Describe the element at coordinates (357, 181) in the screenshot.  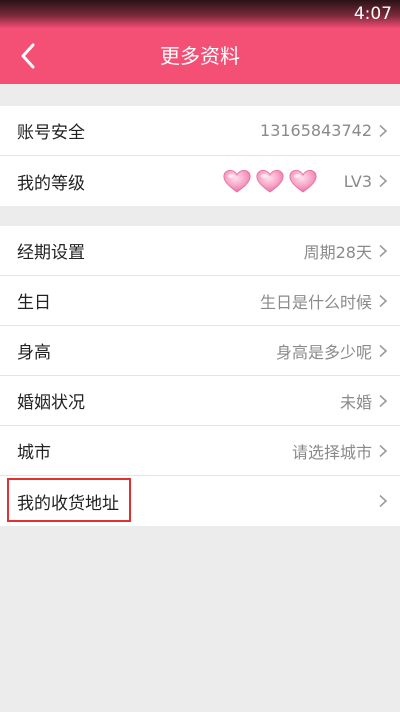
I see `row-value: LV3` at that location.